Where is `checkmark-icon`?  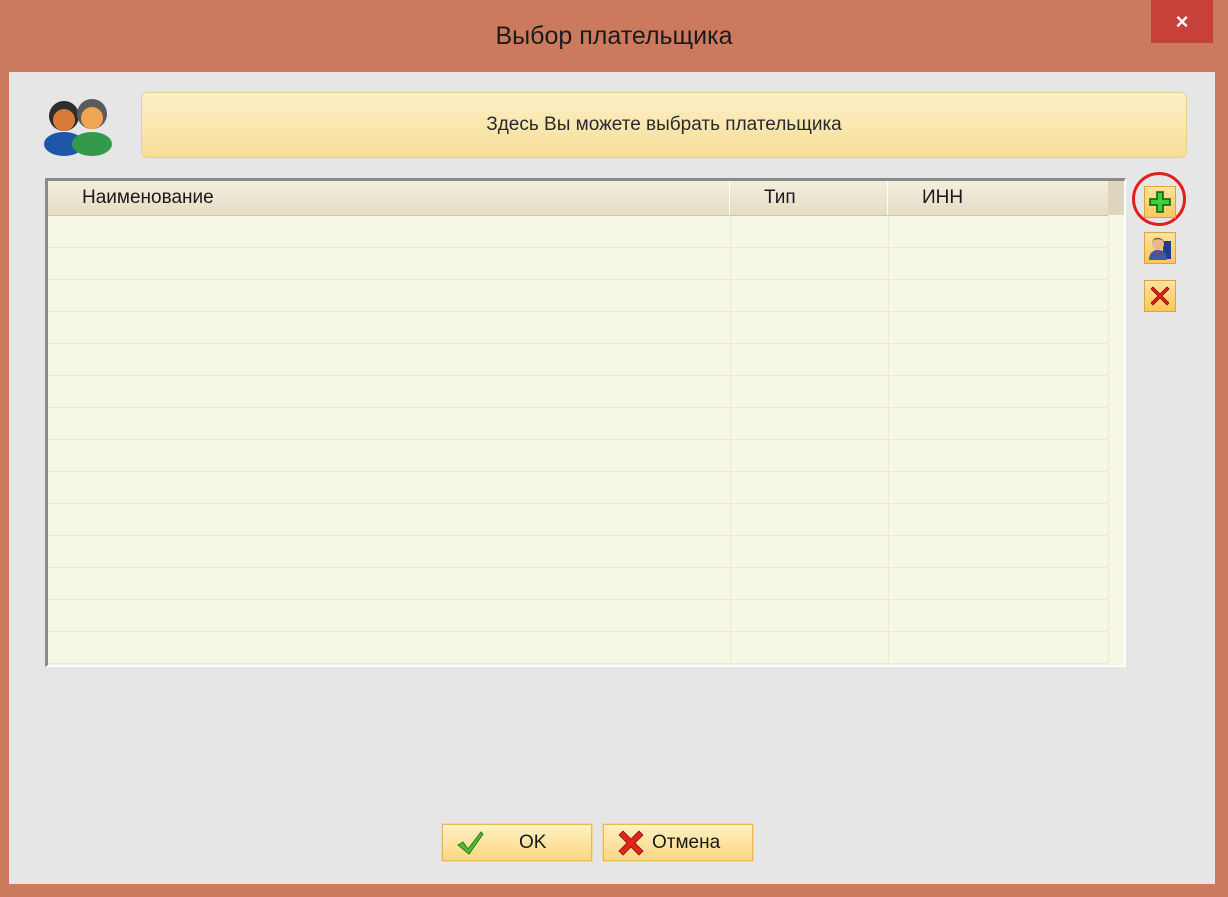 checkmark-icon is located at coordinates (470, 842).